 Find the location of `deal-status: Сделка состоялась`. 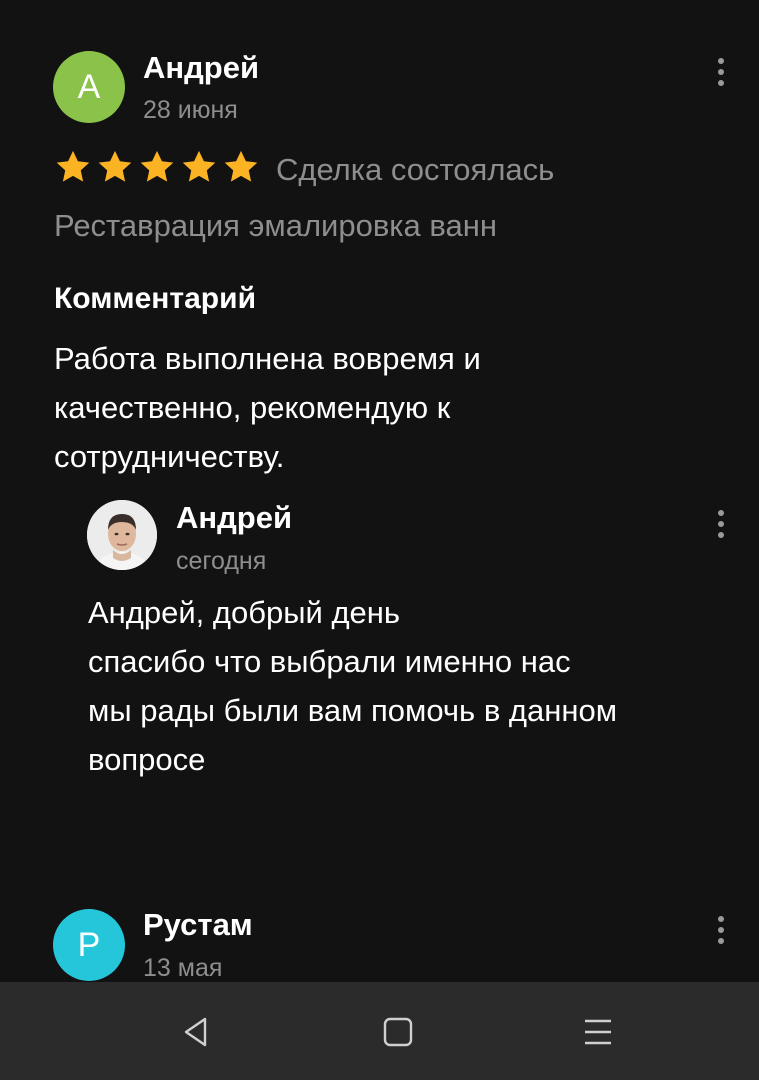

deal-status: Сделка состоялась is located at coordinates (415, 169).